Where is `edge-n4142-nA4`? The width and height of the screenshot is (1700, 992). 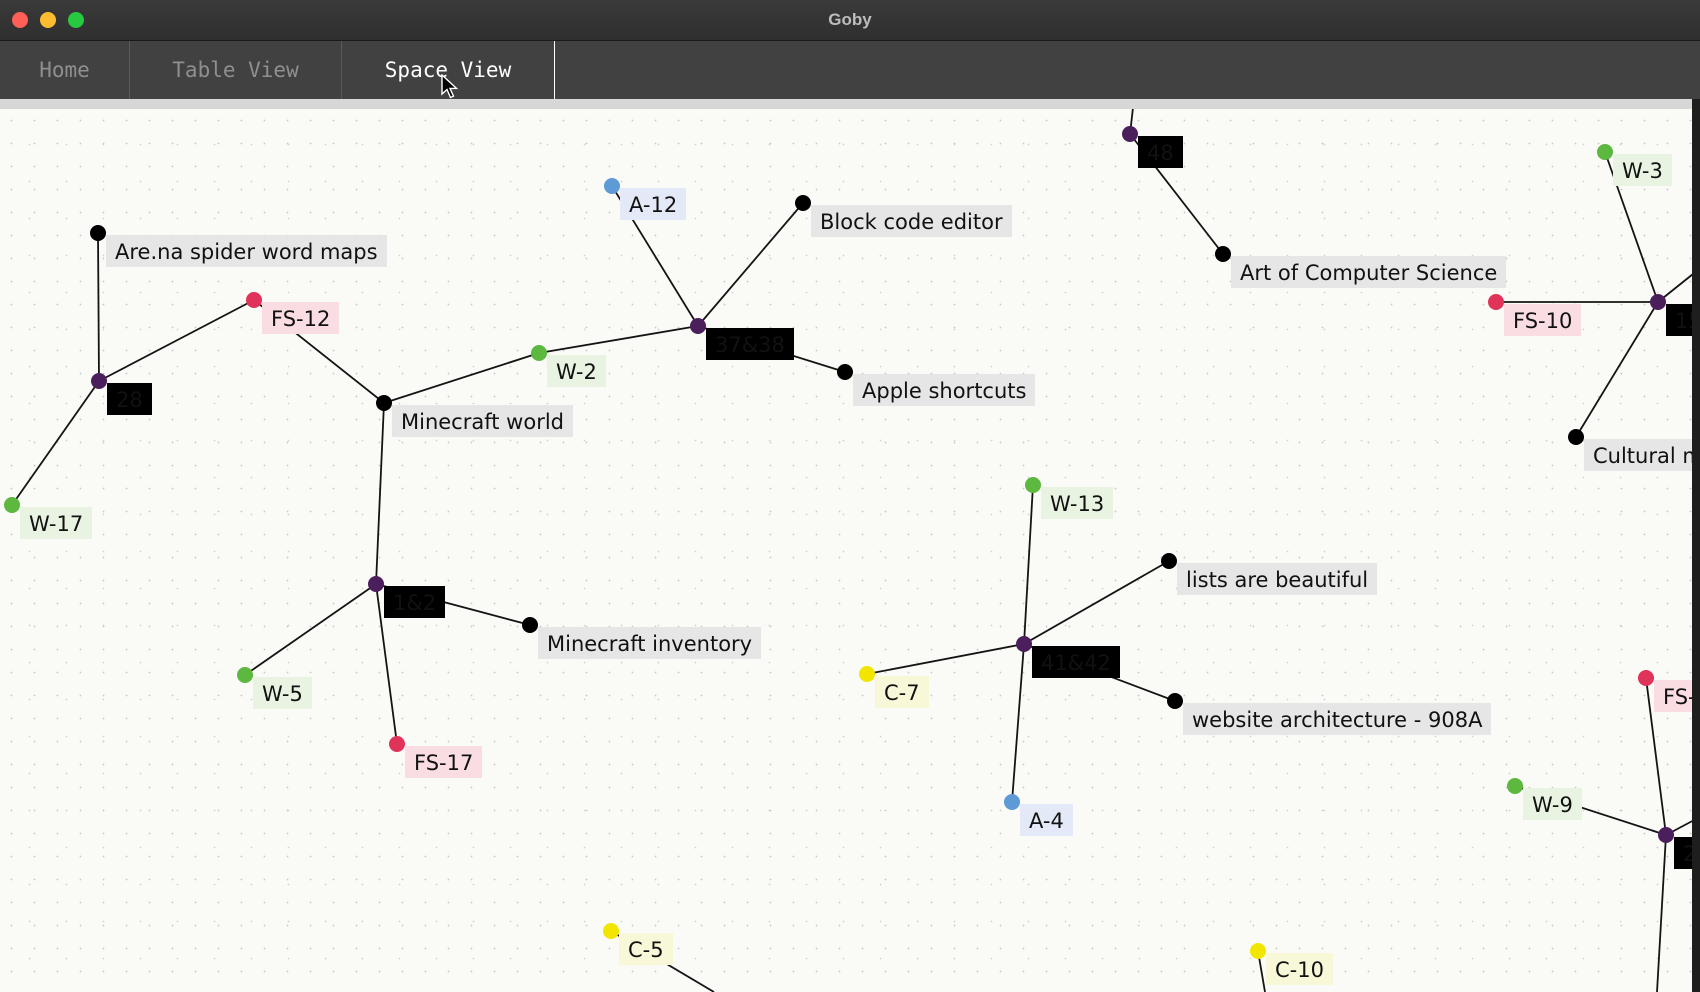
edge-n4142-nA4 is located at coordinates (1018, 723).